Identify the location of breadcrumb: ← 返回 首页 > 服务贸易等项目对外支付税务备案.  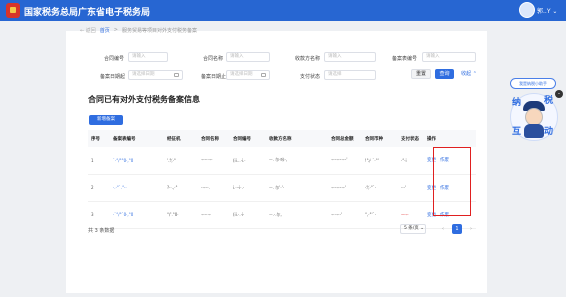
(138, 30).